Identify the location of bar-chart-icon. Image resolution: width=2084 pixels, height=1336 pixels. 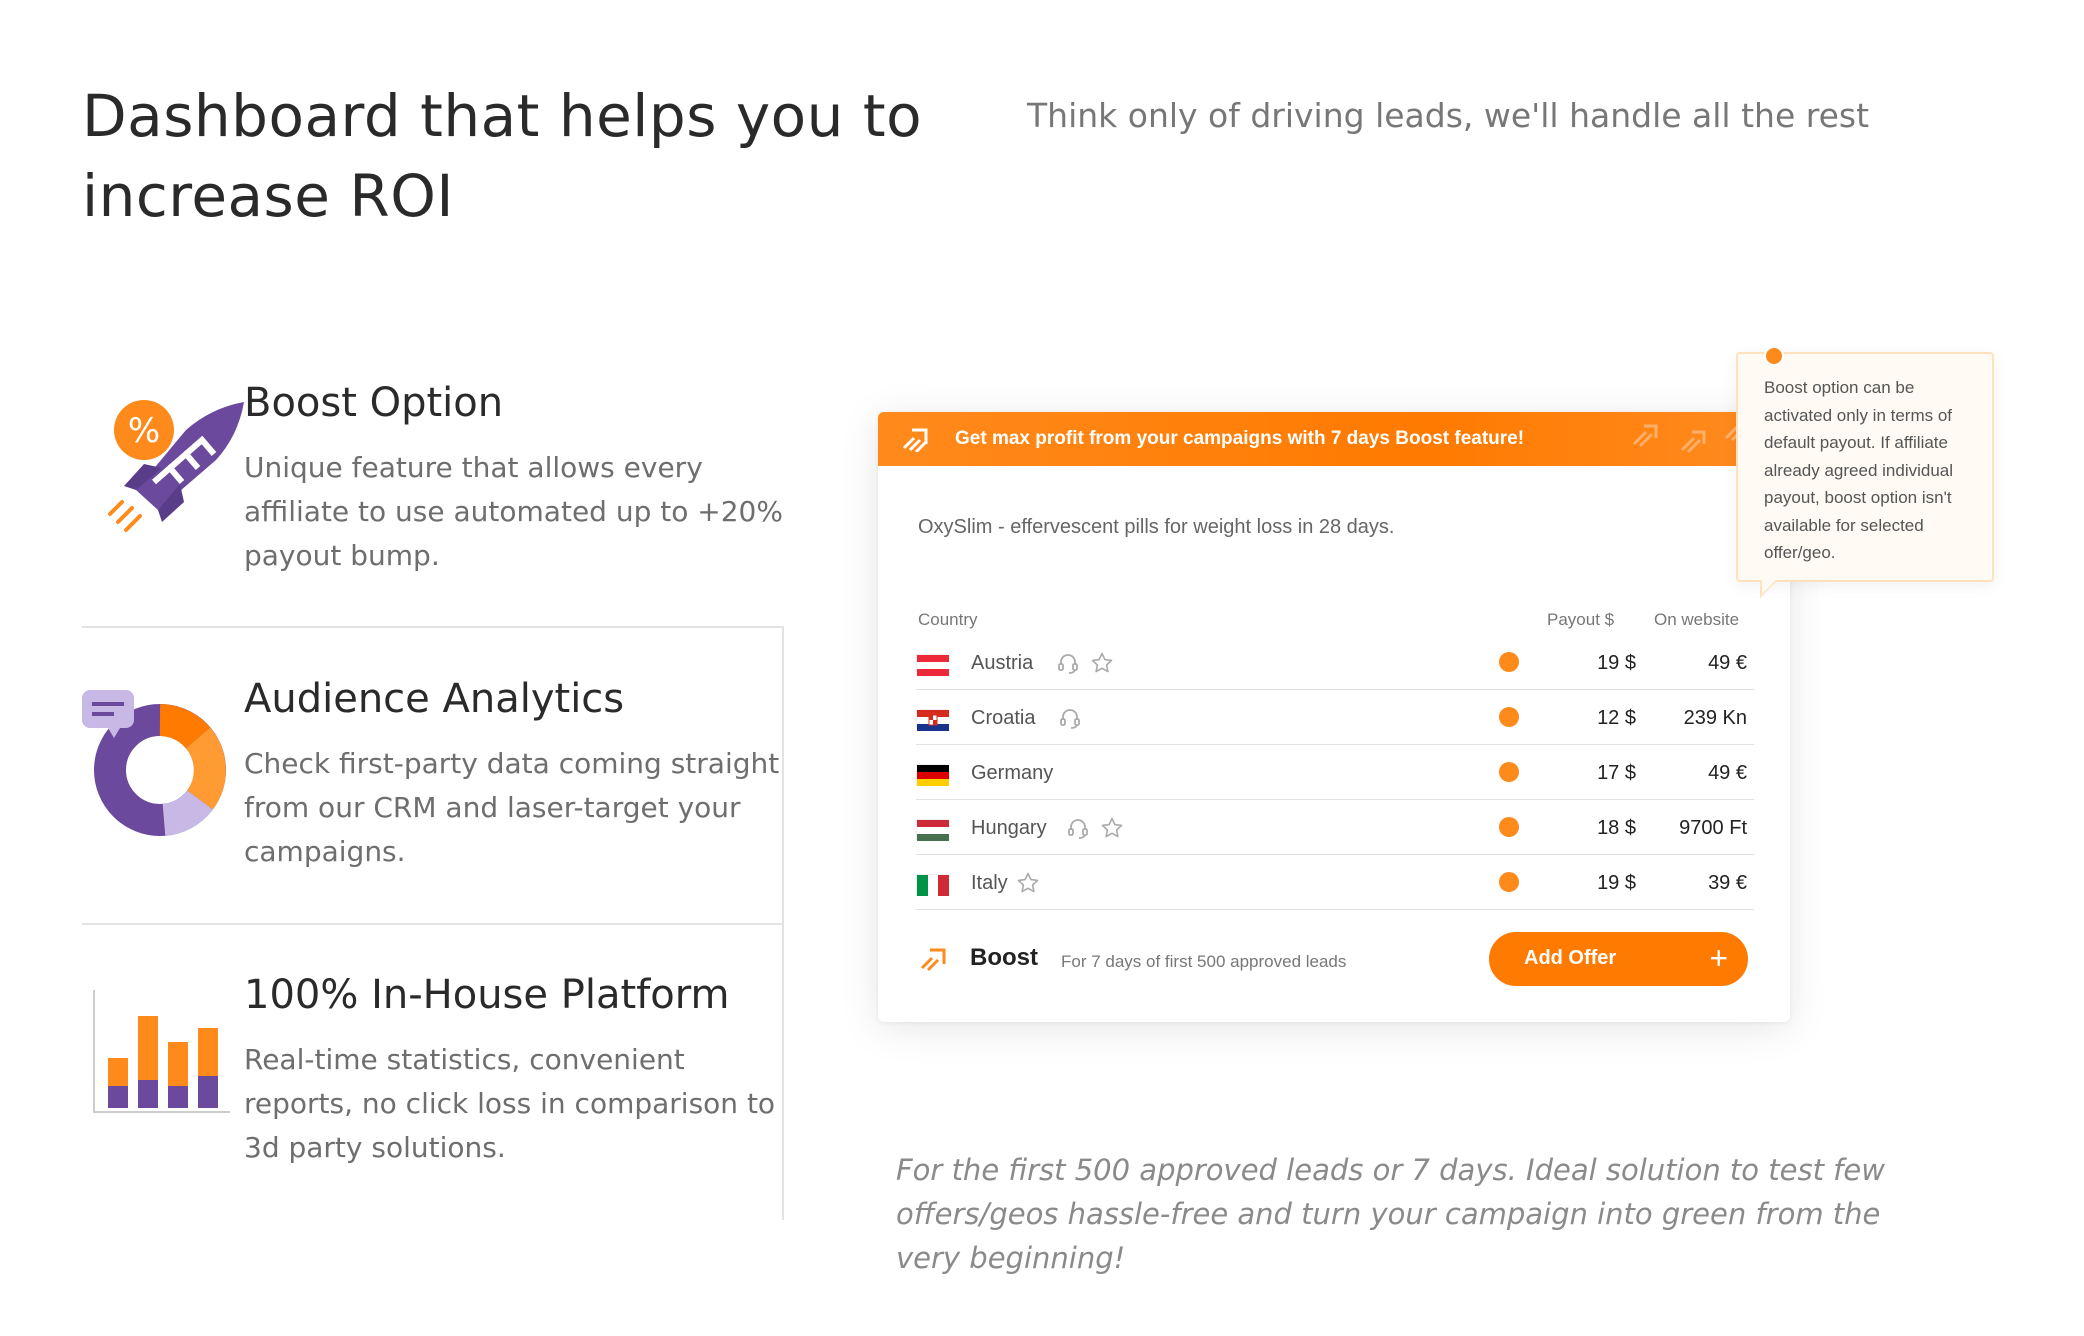
(161, 1051).